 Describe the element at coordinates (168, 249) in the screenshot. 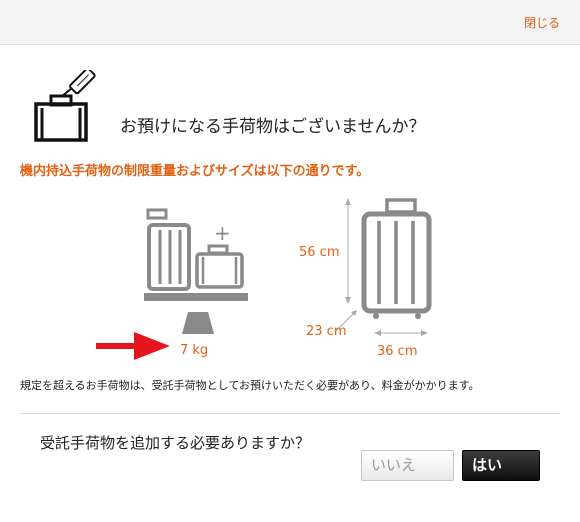

I see `suitcase-icon` at that location.